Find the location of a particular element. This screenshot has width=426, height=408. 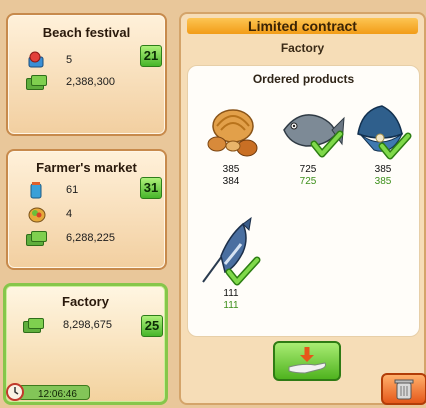

event-row-value: 61 is located at coordinates (72, 190).